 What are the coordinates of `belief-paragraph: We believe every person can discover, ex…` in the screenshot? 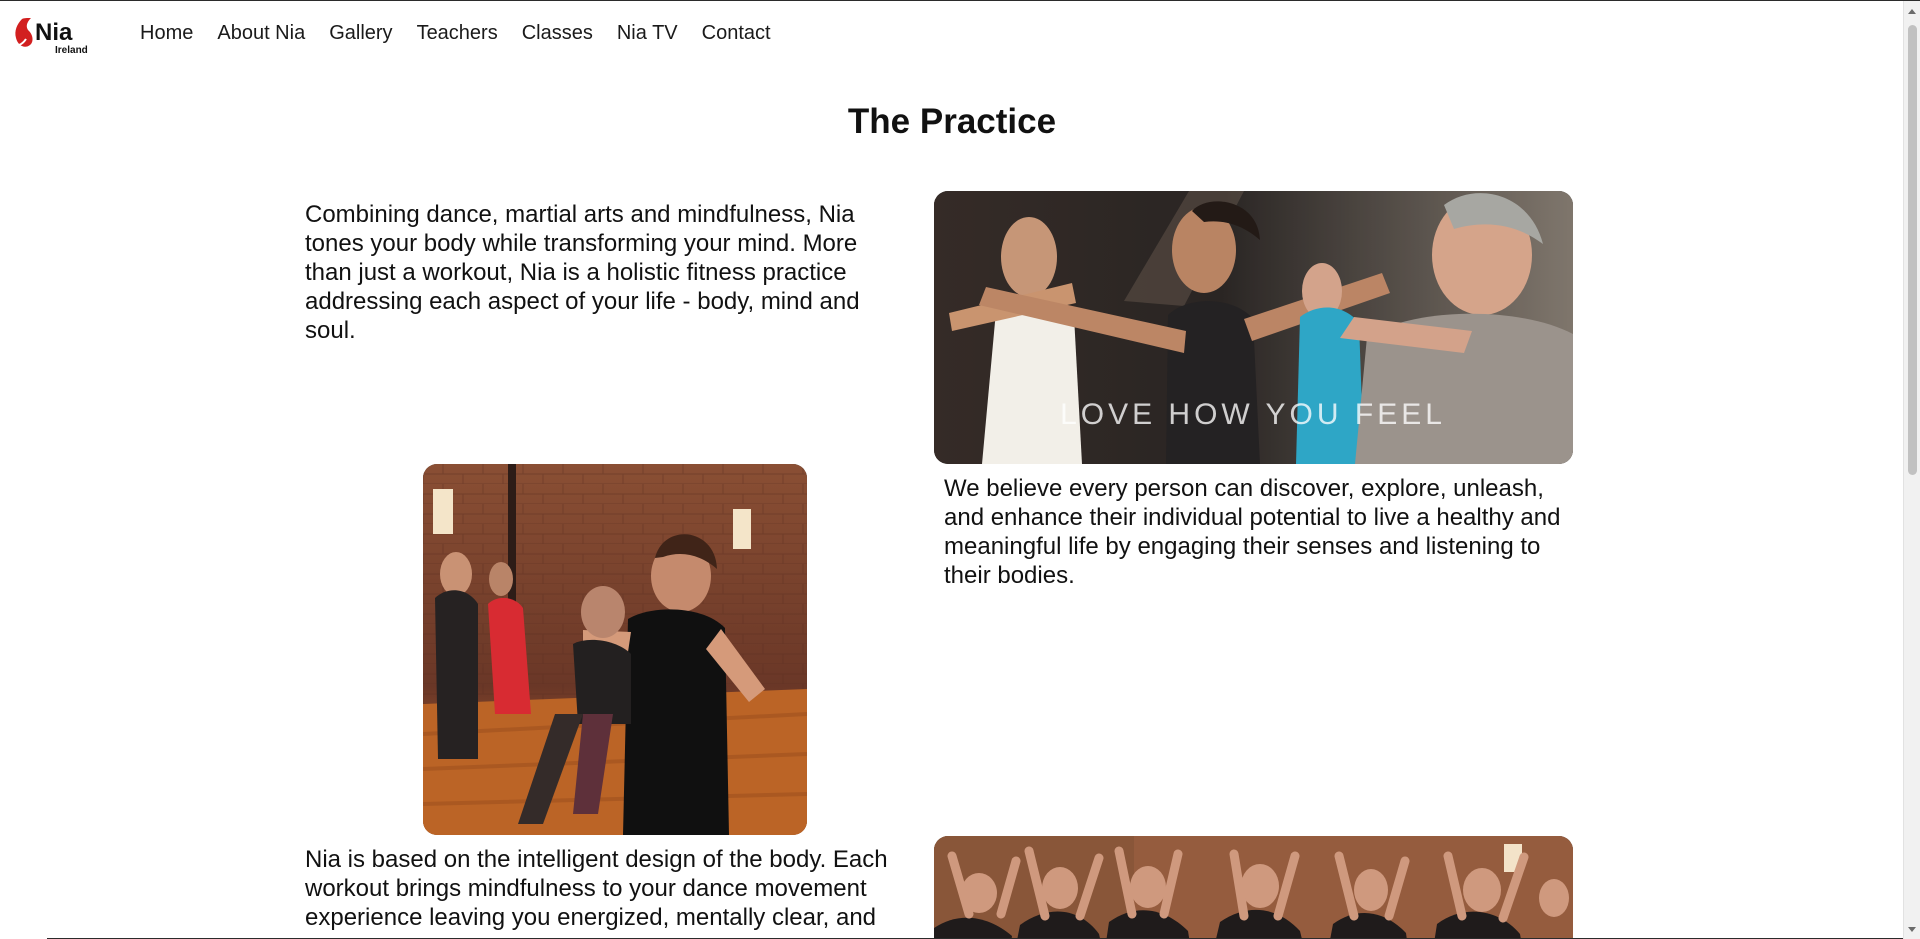 It's located at (1252, 532).